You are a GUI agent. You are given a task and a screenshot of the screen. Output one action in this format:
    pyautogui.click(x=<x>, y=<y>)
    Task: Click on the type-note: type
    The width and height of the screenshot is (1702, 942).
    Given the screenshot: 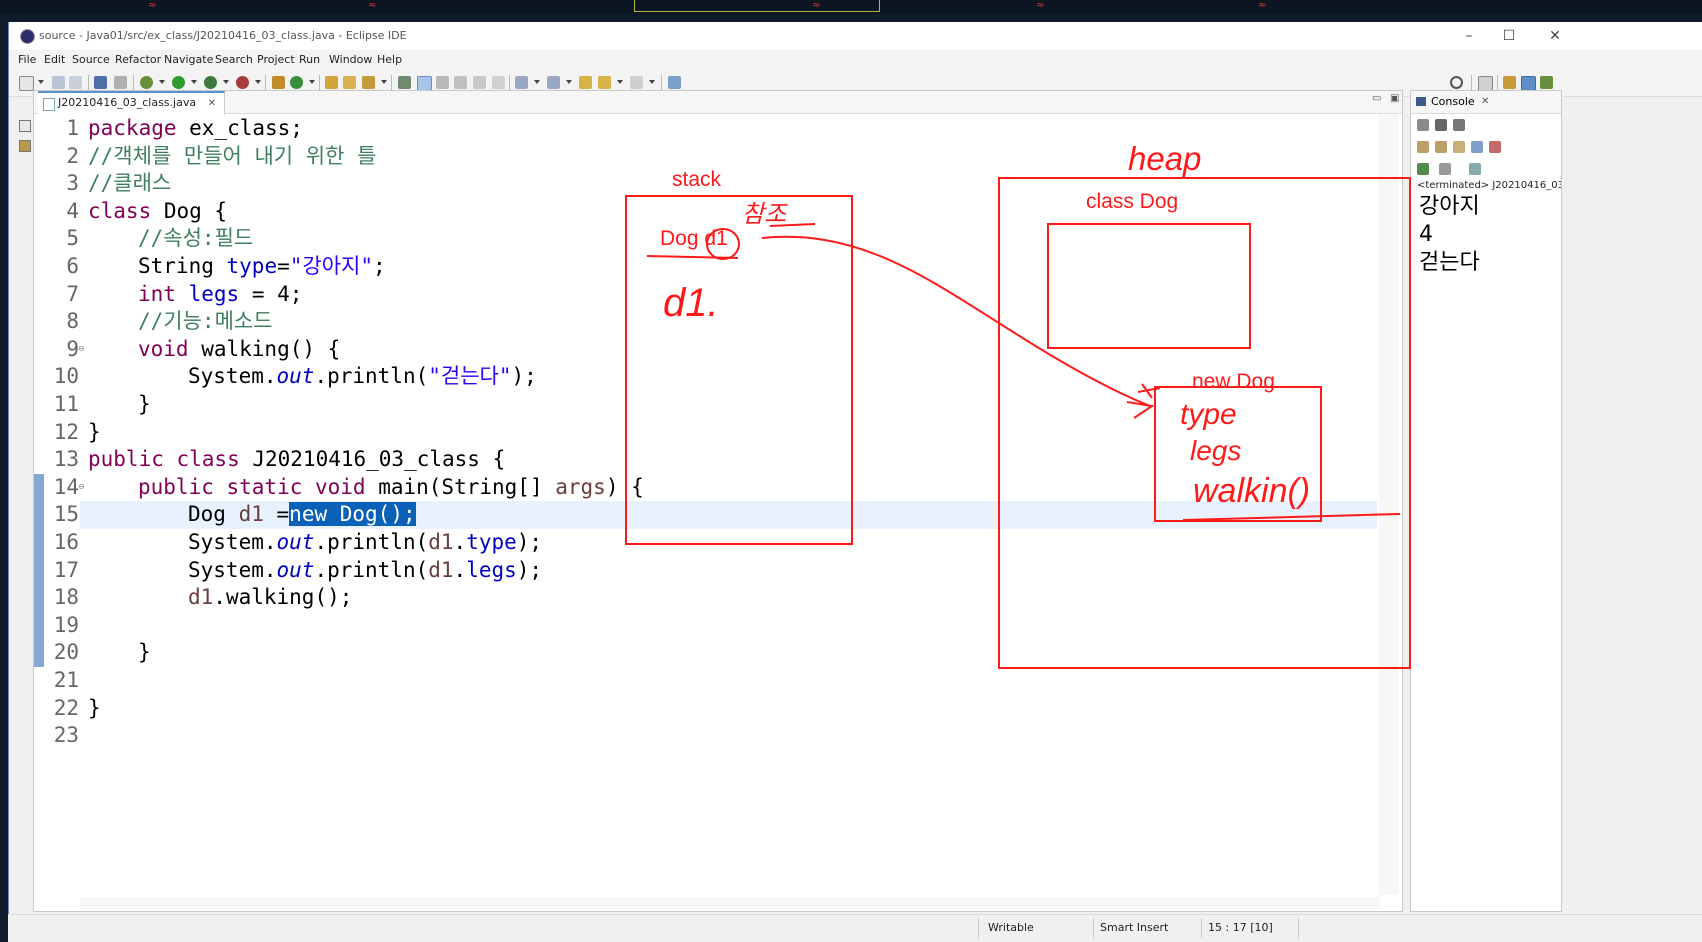 What is the action you would take?
    pyautogui.click(x=1208, y=414)
    